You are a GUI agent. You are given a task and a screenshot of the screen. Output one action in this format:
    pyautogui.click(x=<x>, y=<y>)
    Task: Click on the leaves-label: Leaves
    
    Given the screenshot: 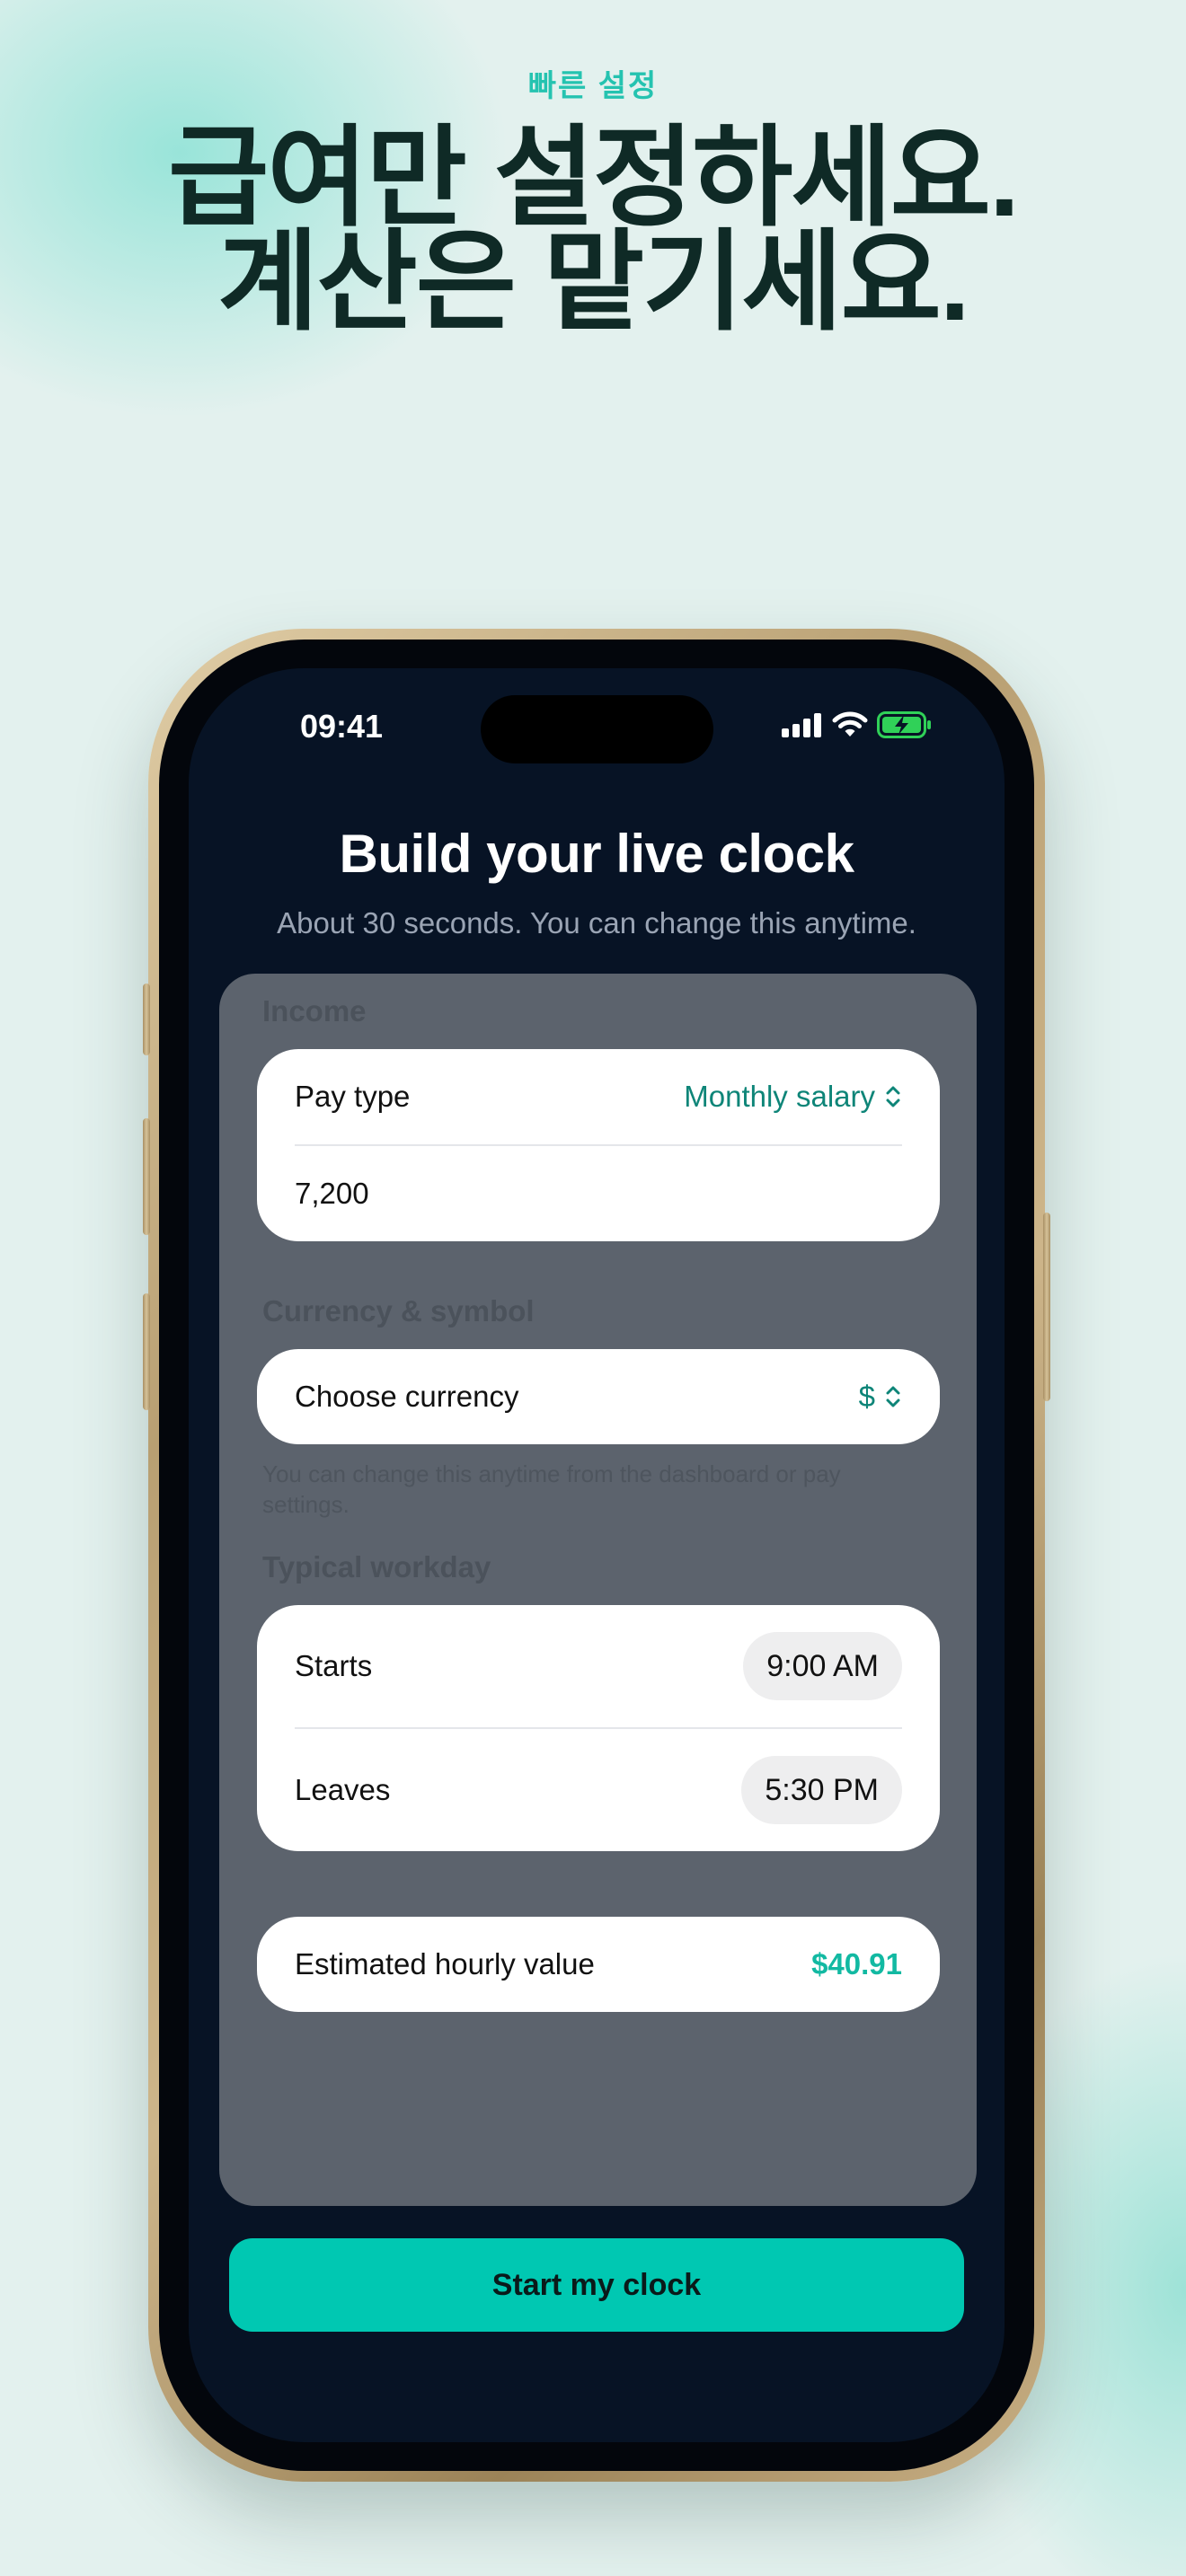 What is the action you would take?
    pyautogui.click(x=343, y=1789)
    